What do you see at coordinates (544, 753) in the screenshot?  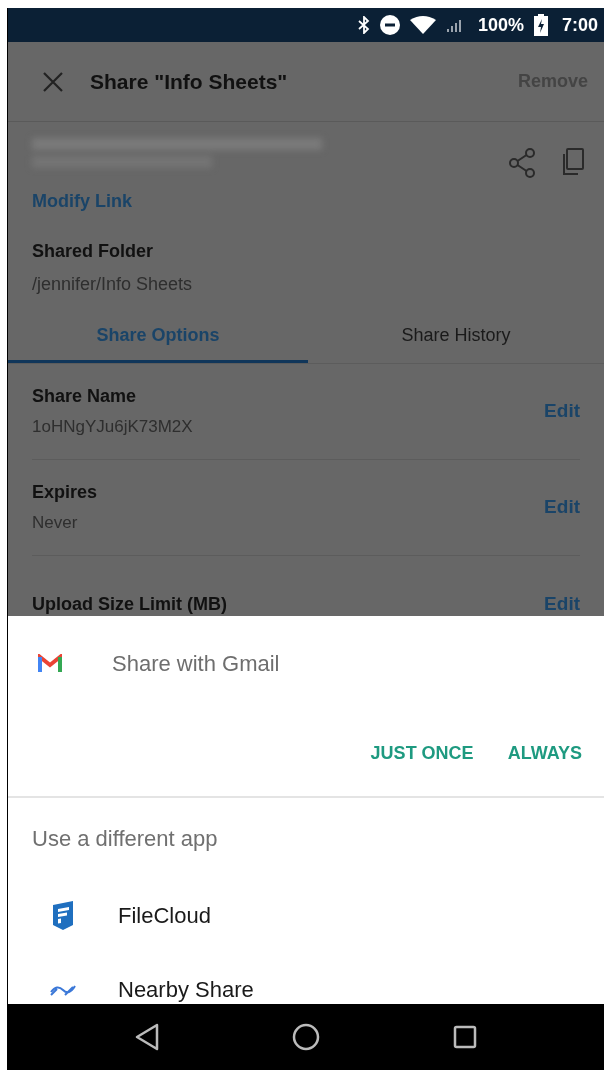 I see `sheet-action-button: ALWAYS` at bounding box center [544, 753].